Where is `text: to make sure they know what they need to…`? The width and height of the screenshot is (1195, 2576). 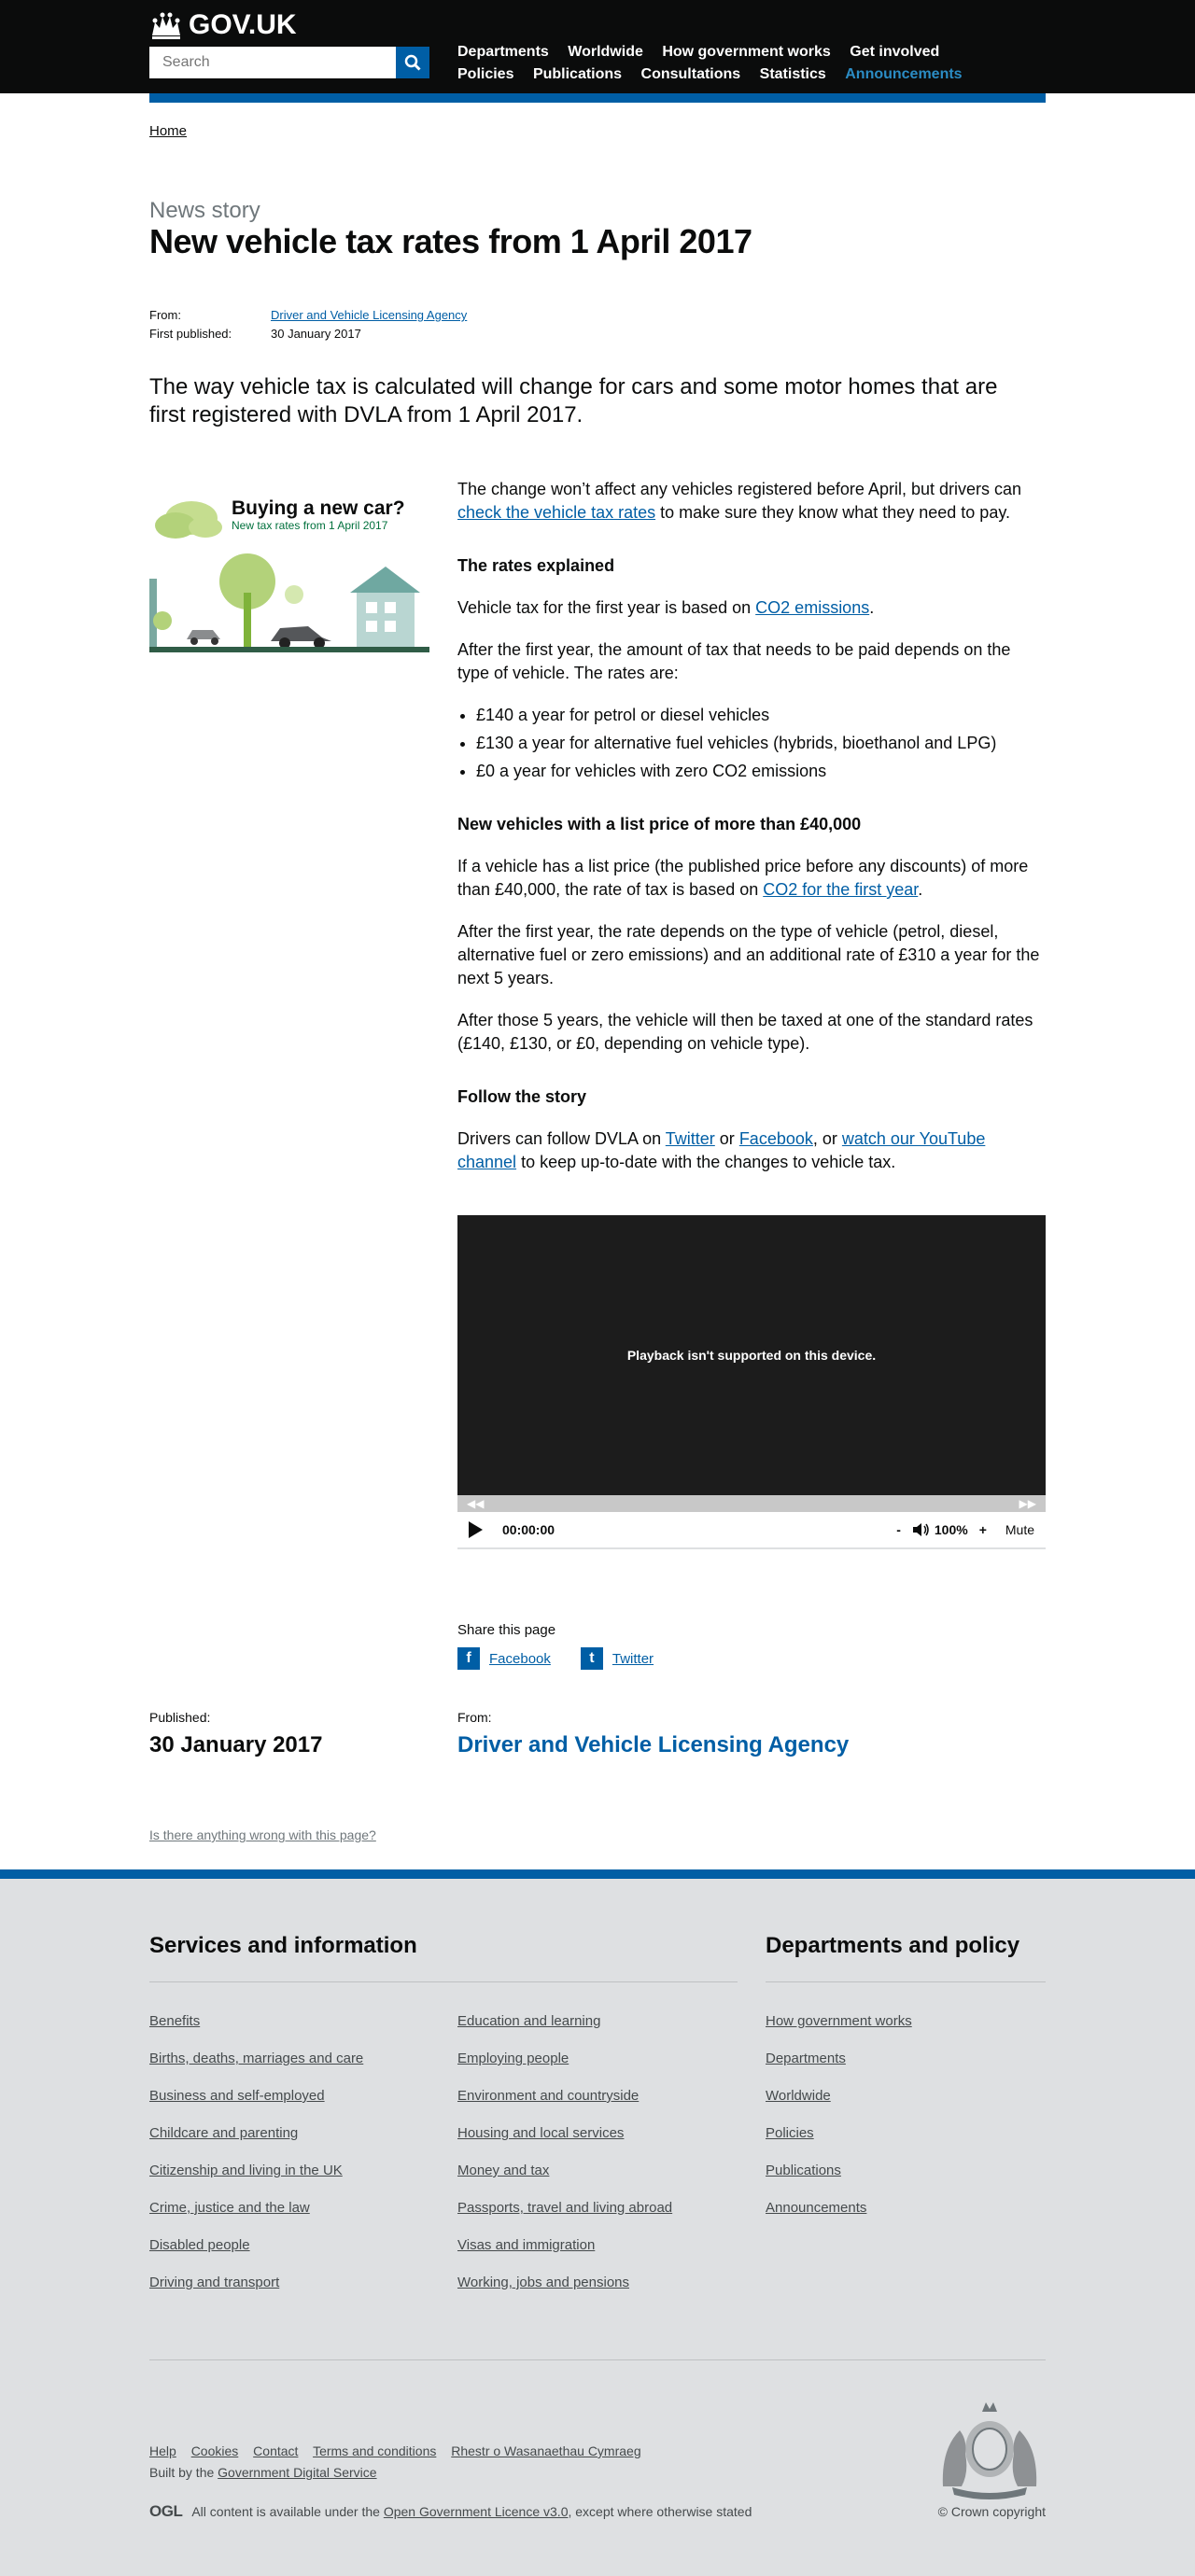 text: to make sure they know what they need to… is located at coordinates (832, 512).